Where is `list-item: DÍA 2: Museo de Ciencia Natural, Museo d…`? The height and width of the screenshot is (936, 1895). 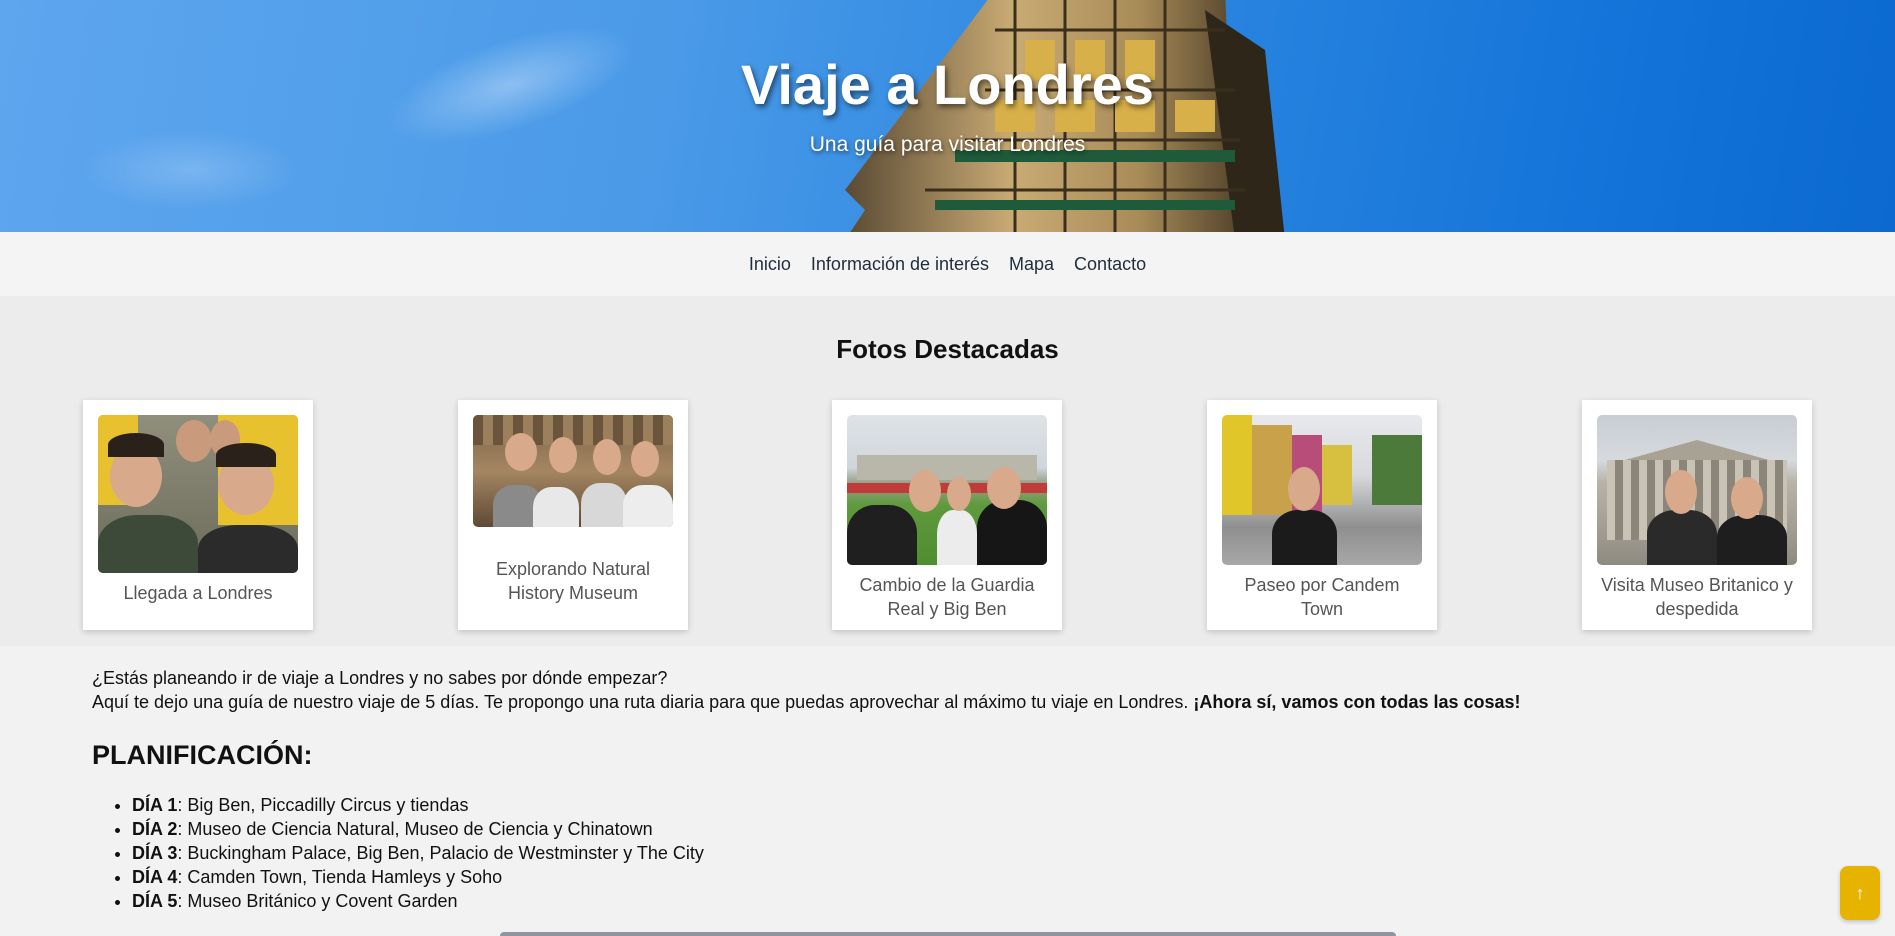 list-item: DÍA 2: Museo de Ciencia Natural, Museo d… is located at coordinates (967, 829).